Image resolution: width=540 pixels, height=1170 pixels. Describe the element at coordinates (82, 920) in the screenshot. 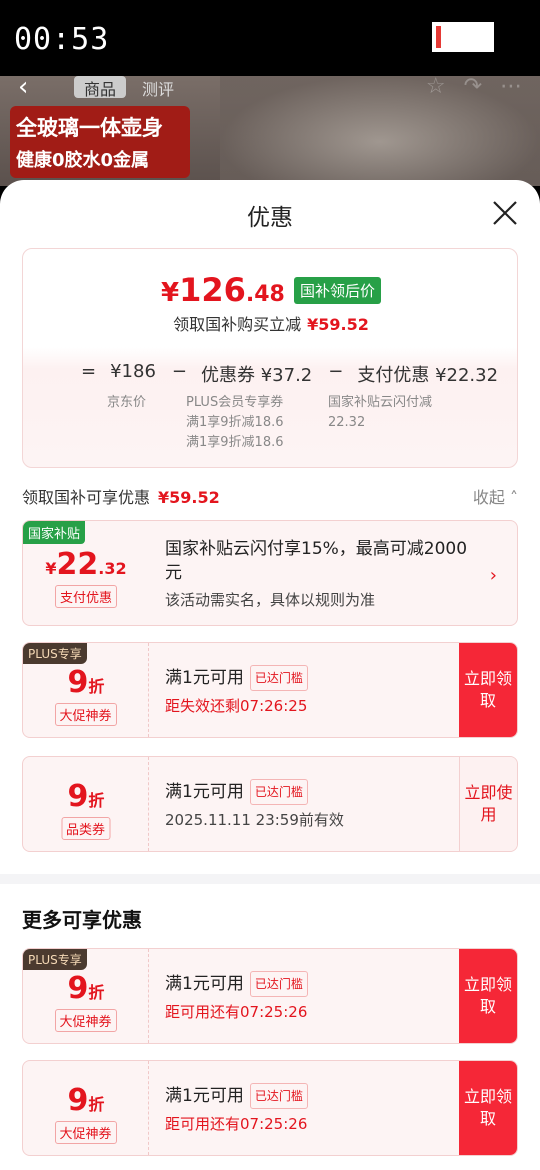

I see `more-discounts-title: 更多可享优惠` at that location.